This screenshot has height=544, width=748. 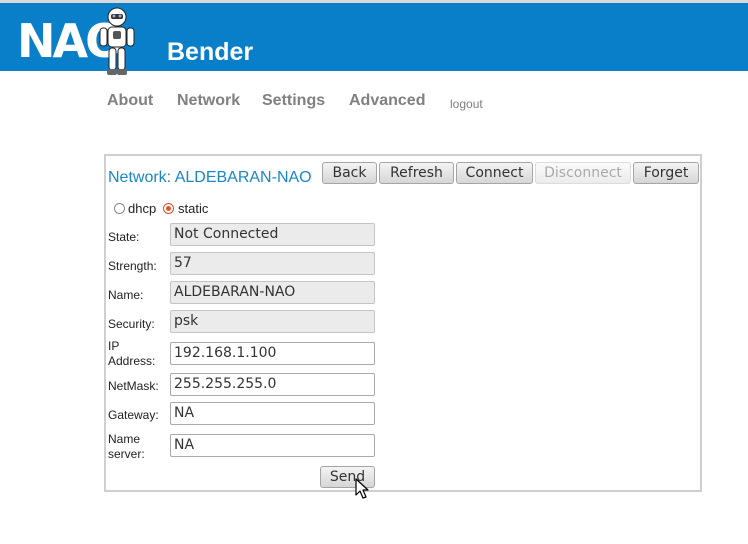 I want to click on connect-button: Connect, so click(x=494, y=173).